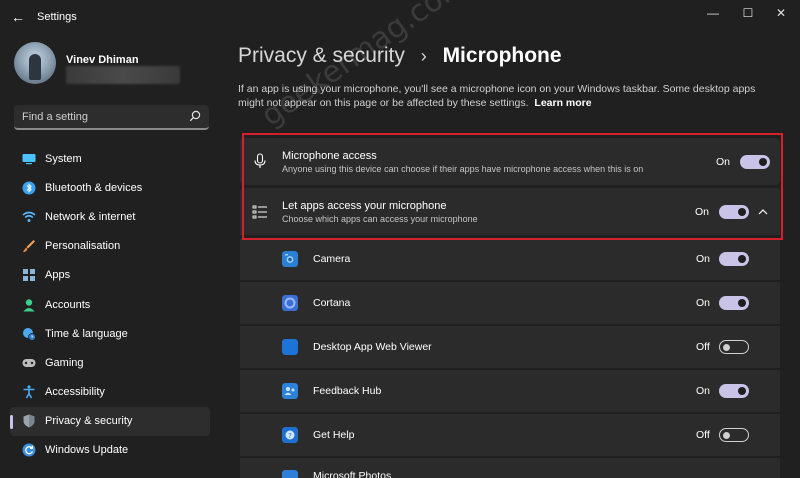 The image size is (800, 478). I want to click on update-icon, so click(29, 450).